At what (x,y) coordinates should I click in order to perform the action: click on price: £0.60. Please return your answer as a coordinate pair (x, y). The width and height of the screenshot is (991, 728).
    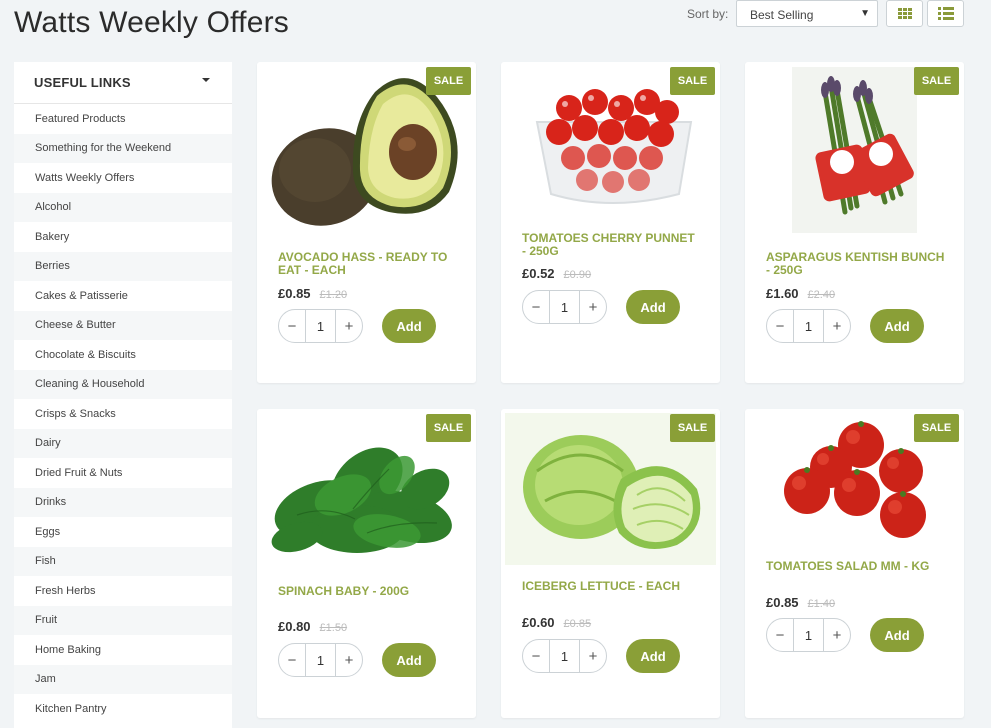
    Looking at the image, I should click on (538, 622).